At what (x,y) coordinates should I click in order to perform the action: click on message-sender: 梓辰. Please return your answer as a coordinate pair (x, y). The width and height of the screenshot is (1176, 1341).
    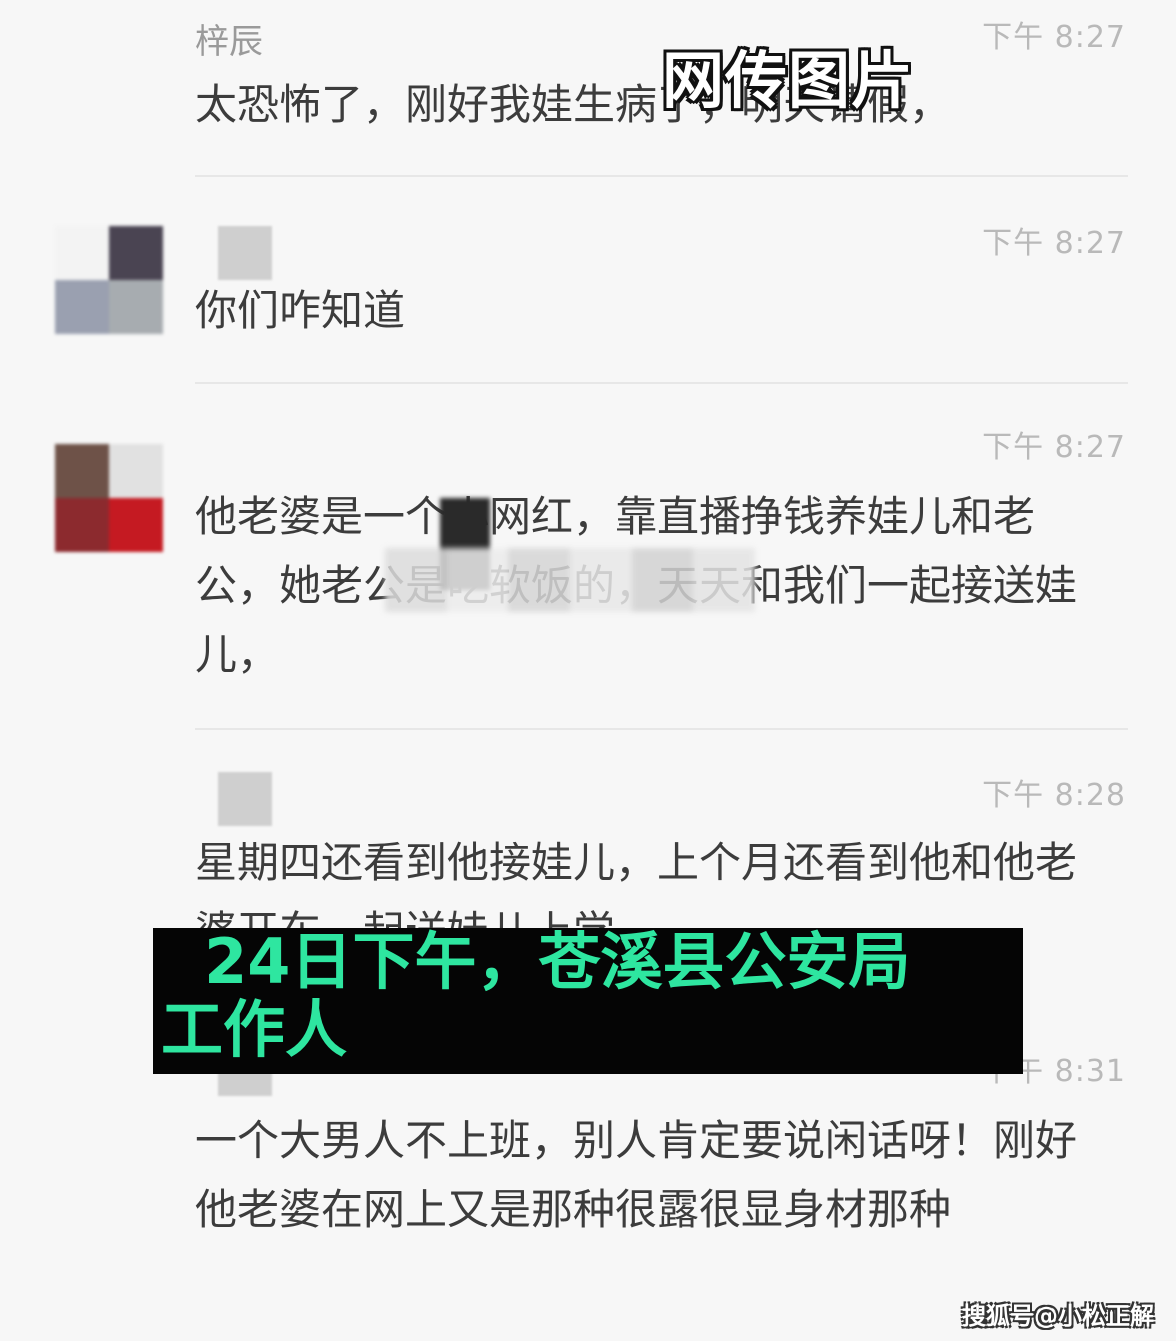
    Looking at the image, I should click on (229, 42).